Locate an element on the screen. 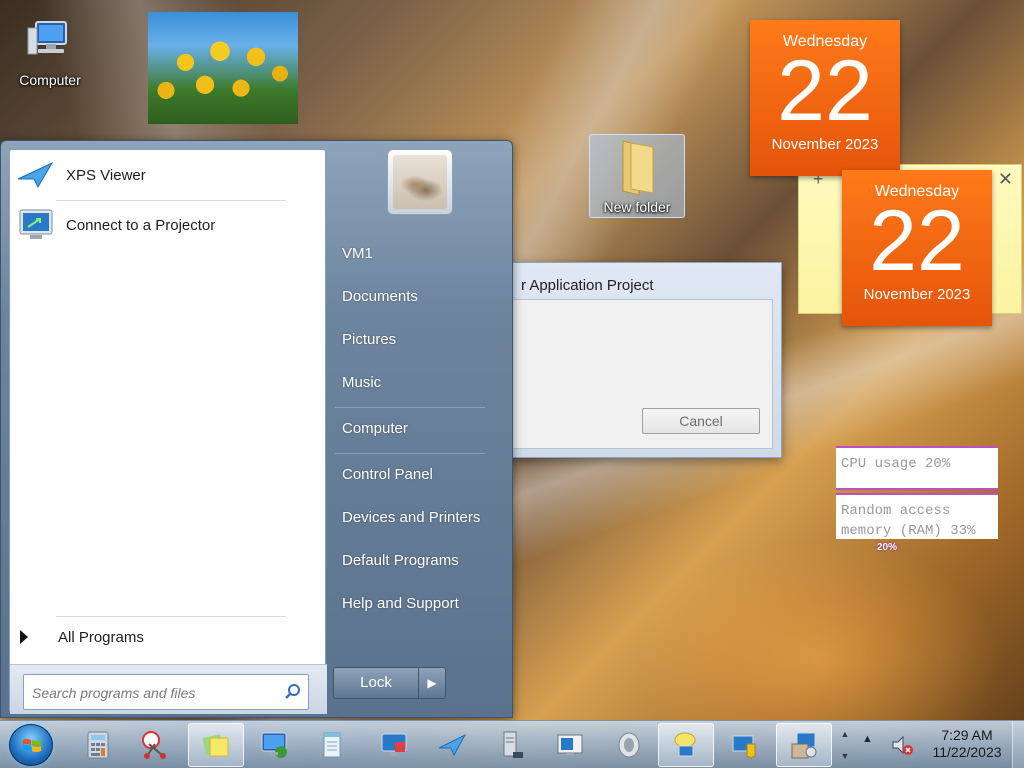  taskbar-calculator is located at coordinates (98, 745).